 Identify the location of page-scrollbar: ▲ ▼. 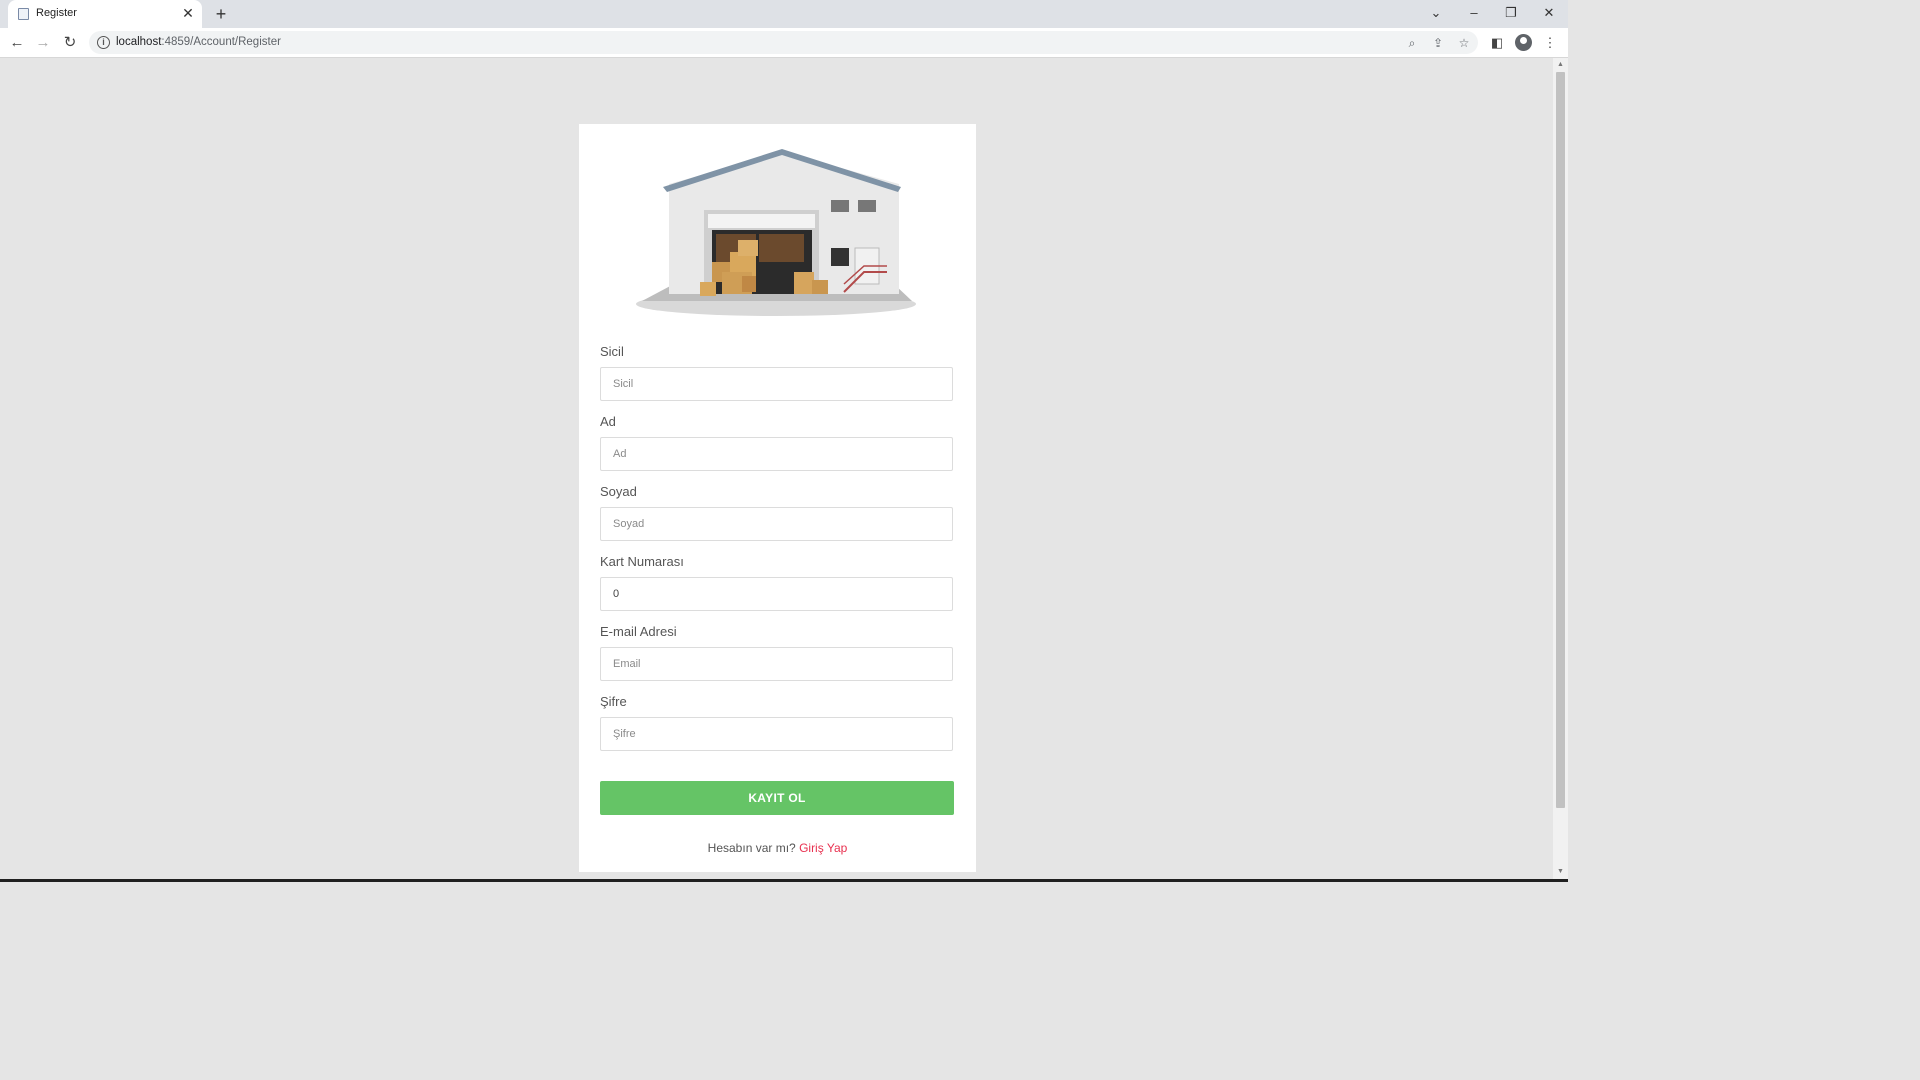
(1560, 468).